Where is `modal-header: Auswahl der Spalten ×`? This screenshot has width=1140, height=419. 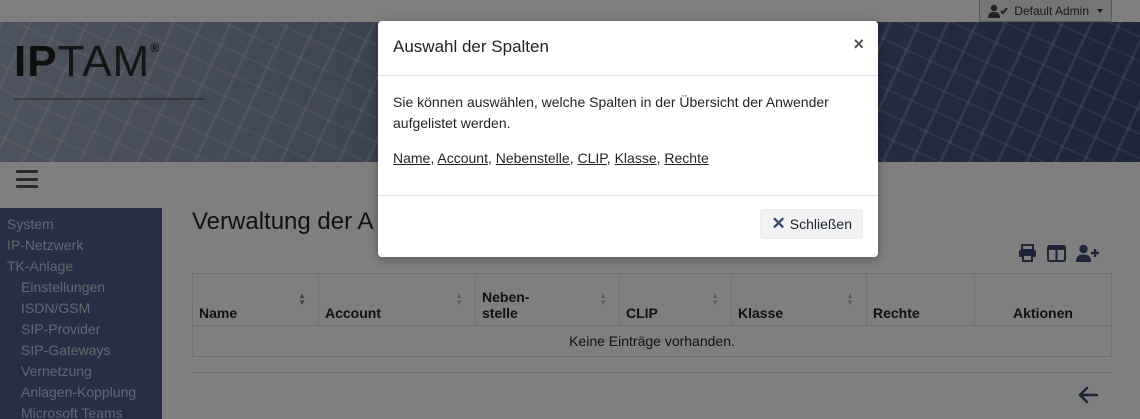
modal-header: Auswahl der Spalten × is located at coordinates (628, 48).